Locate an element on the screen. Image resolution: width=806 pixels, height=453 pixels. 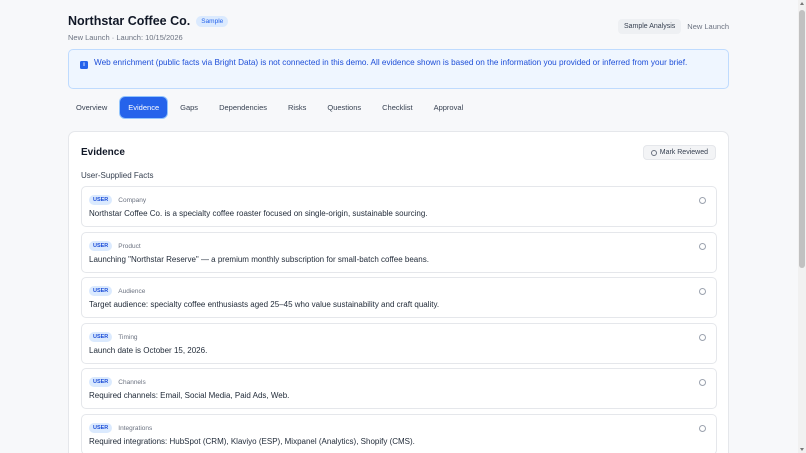
tab-overview: Overview is located at coordinates (91, 107).